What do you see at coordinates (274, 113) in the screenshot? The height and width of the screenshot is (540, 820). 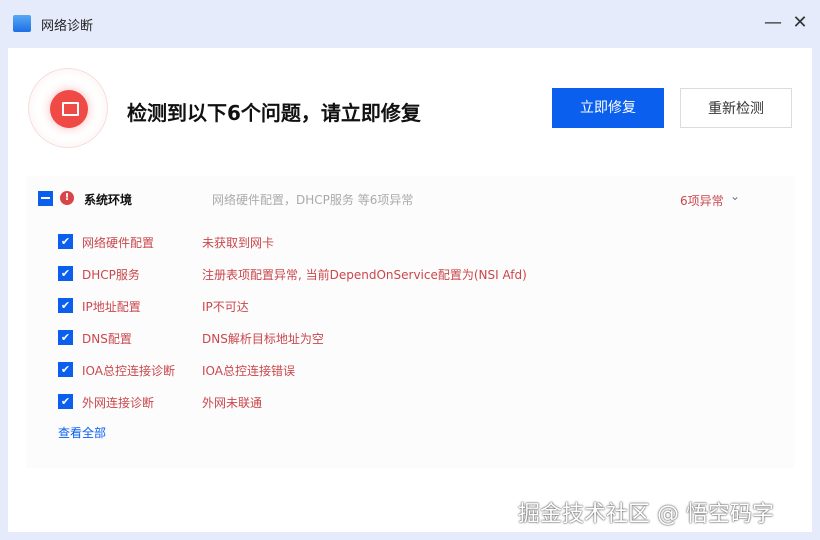 I see `page-title: 检测到以下6个问题，请立即修复` at bounding box center [274, 113].